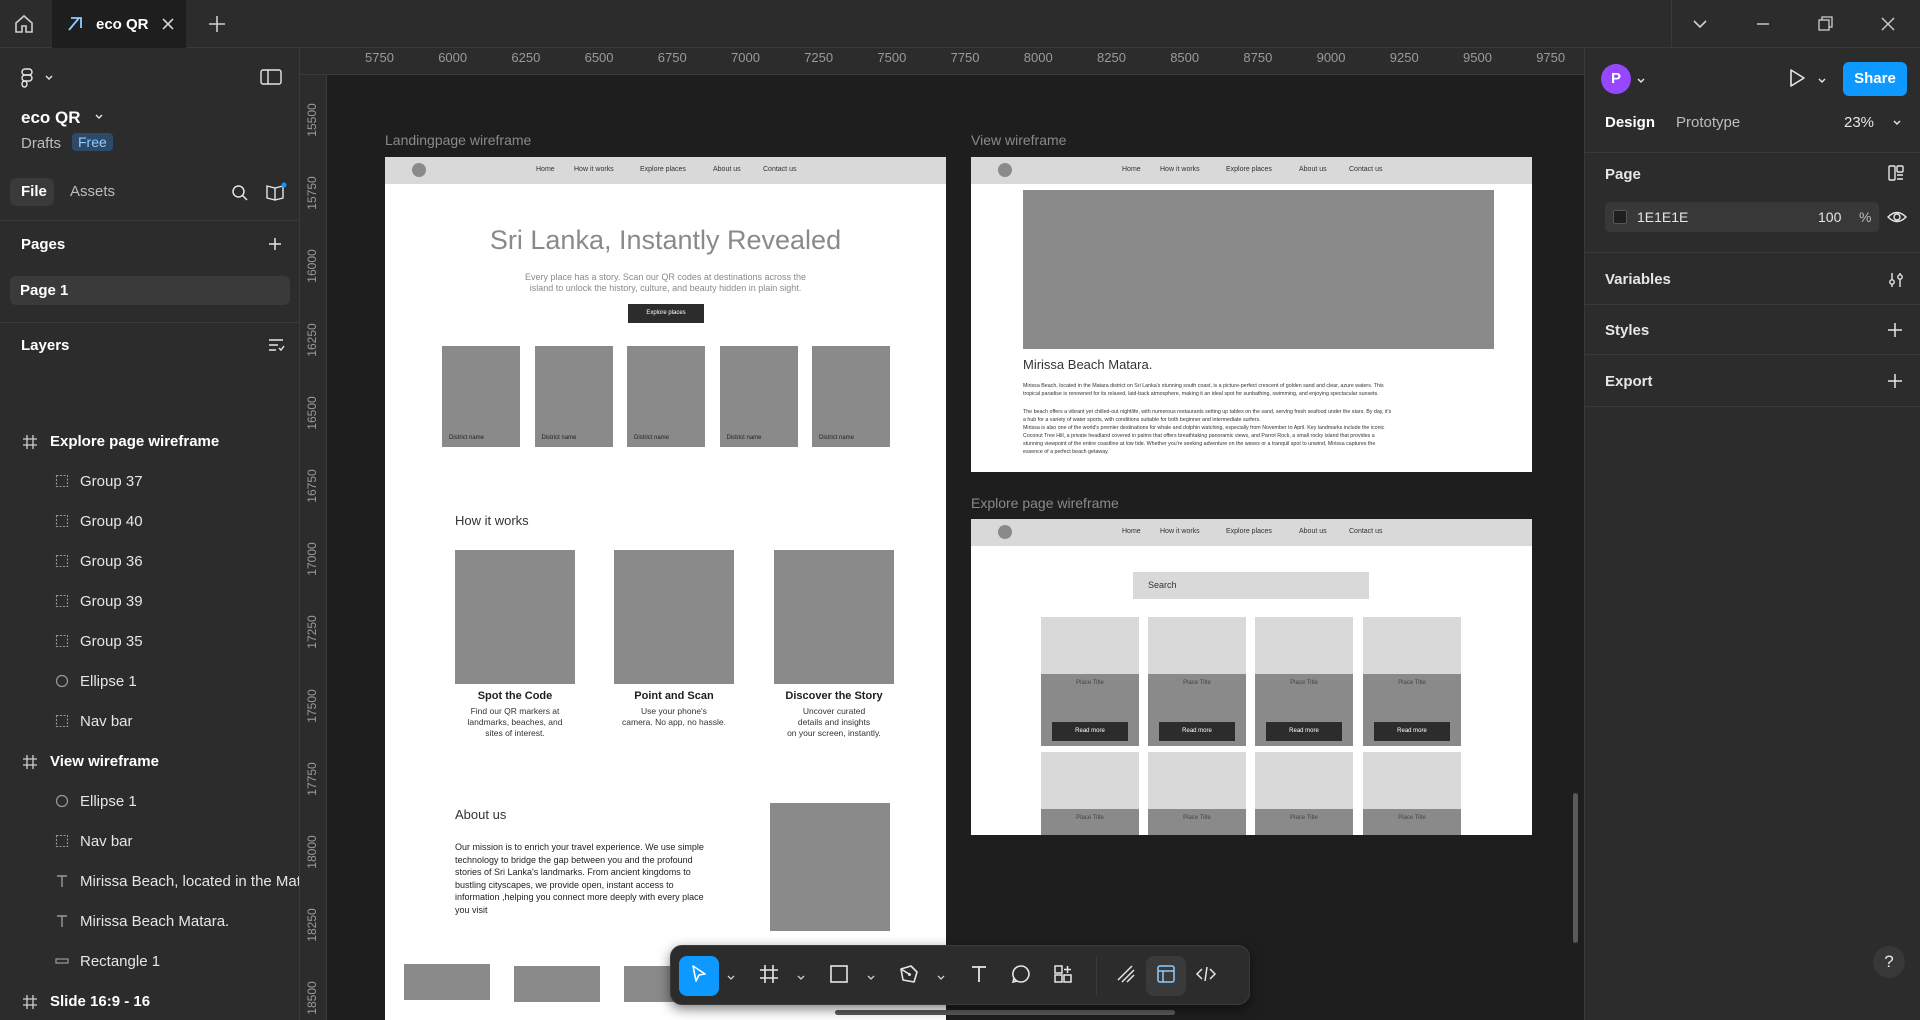 Image resolution: width=1920 pixels, height=1020 pixels. What do you see at coordinates (119, 24) in the screenshot?
I see `tab-eco-qr: eco QR` at bounding box center [119, 24].